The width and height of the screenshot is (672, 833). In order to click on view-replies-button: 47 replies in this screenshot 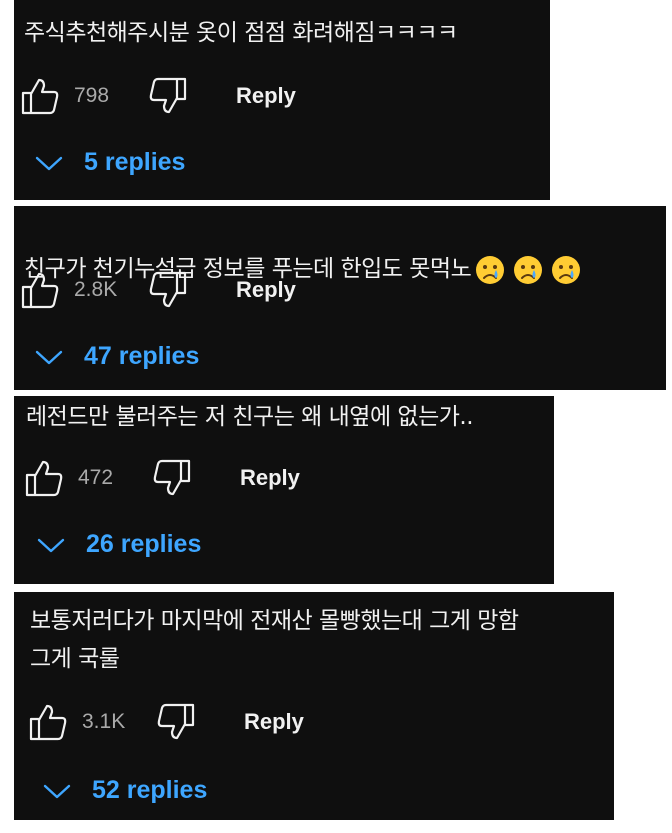, I will do `click(116, 356)`.